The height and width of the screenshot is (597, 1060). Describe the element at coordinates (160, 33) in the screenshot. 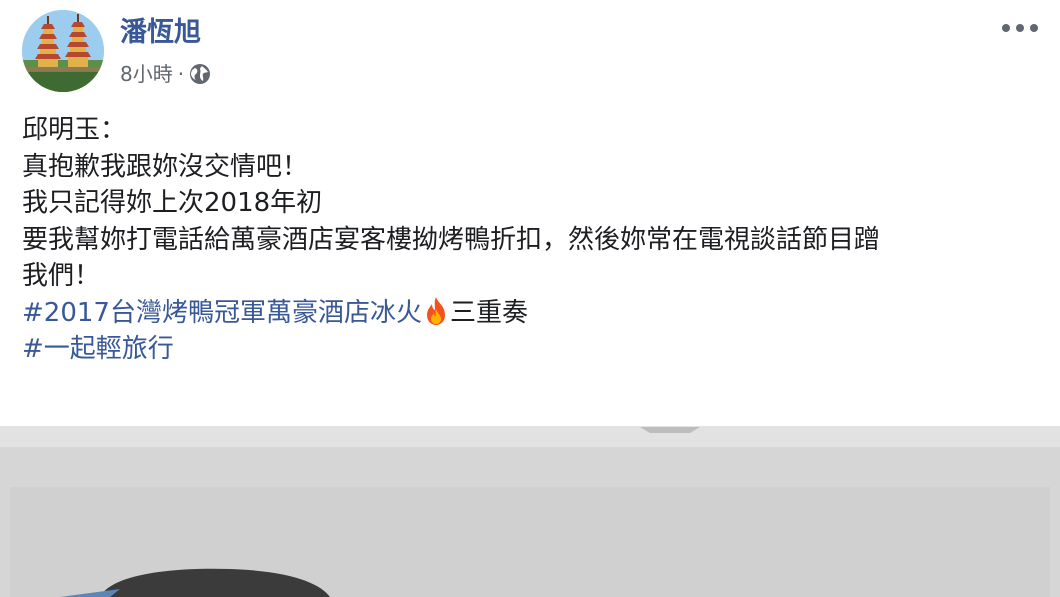

I see `author-name: 潘恆旭` at that location.